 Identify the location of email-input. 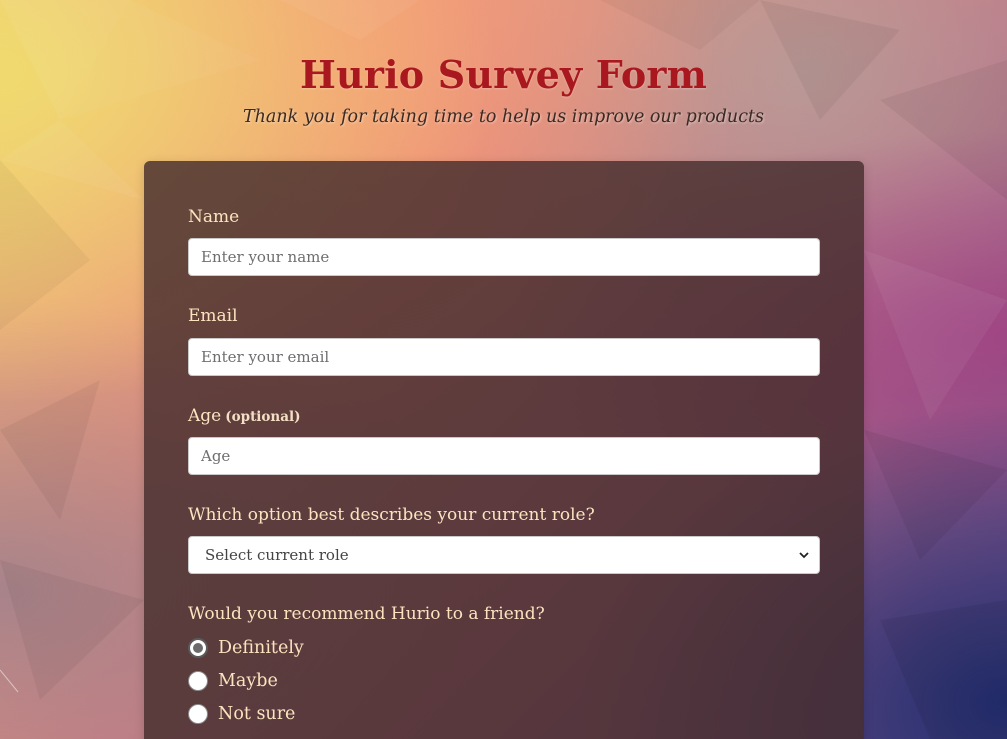
(504, 357).